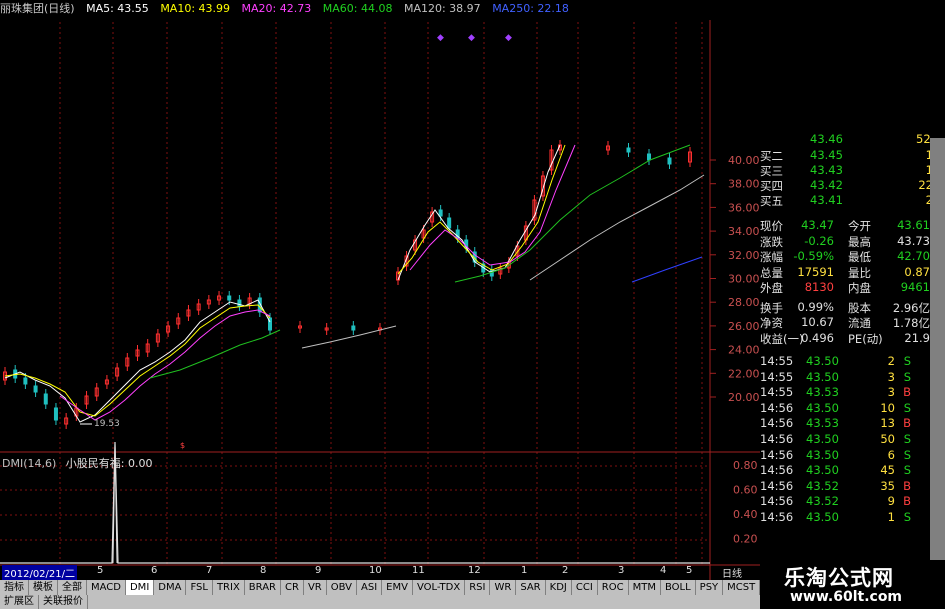 This screenshot has width=945, height=609. Describe the element at coordinates (845, 170) in the screenshot. I see `bid-row: 买三43.431` at that location.